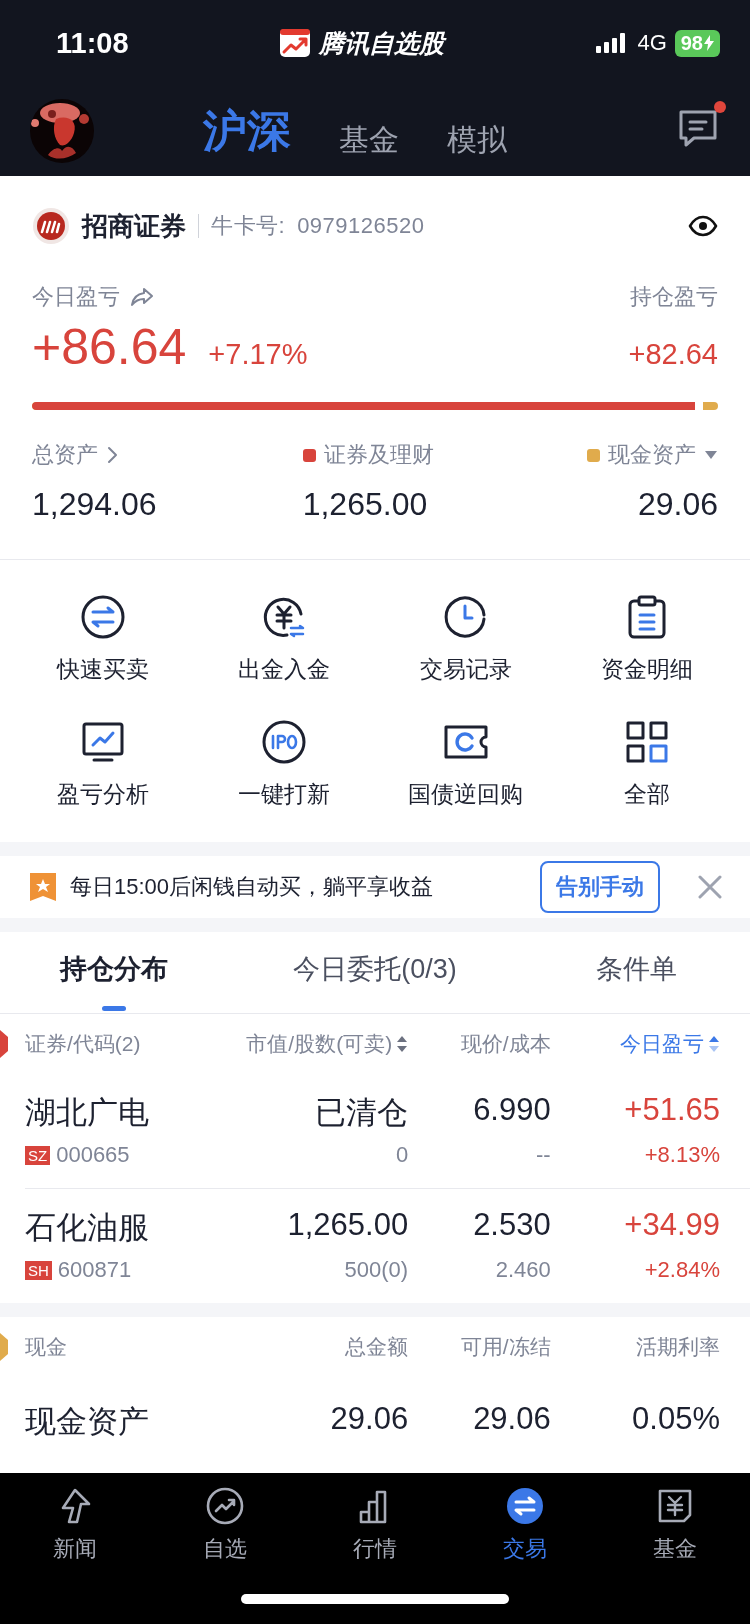 This screenshot has width=750, height=1624. Describe the element at coordinates (670, 1044) in the screenshot. I see `column-header: 今日盈亏` at that location.